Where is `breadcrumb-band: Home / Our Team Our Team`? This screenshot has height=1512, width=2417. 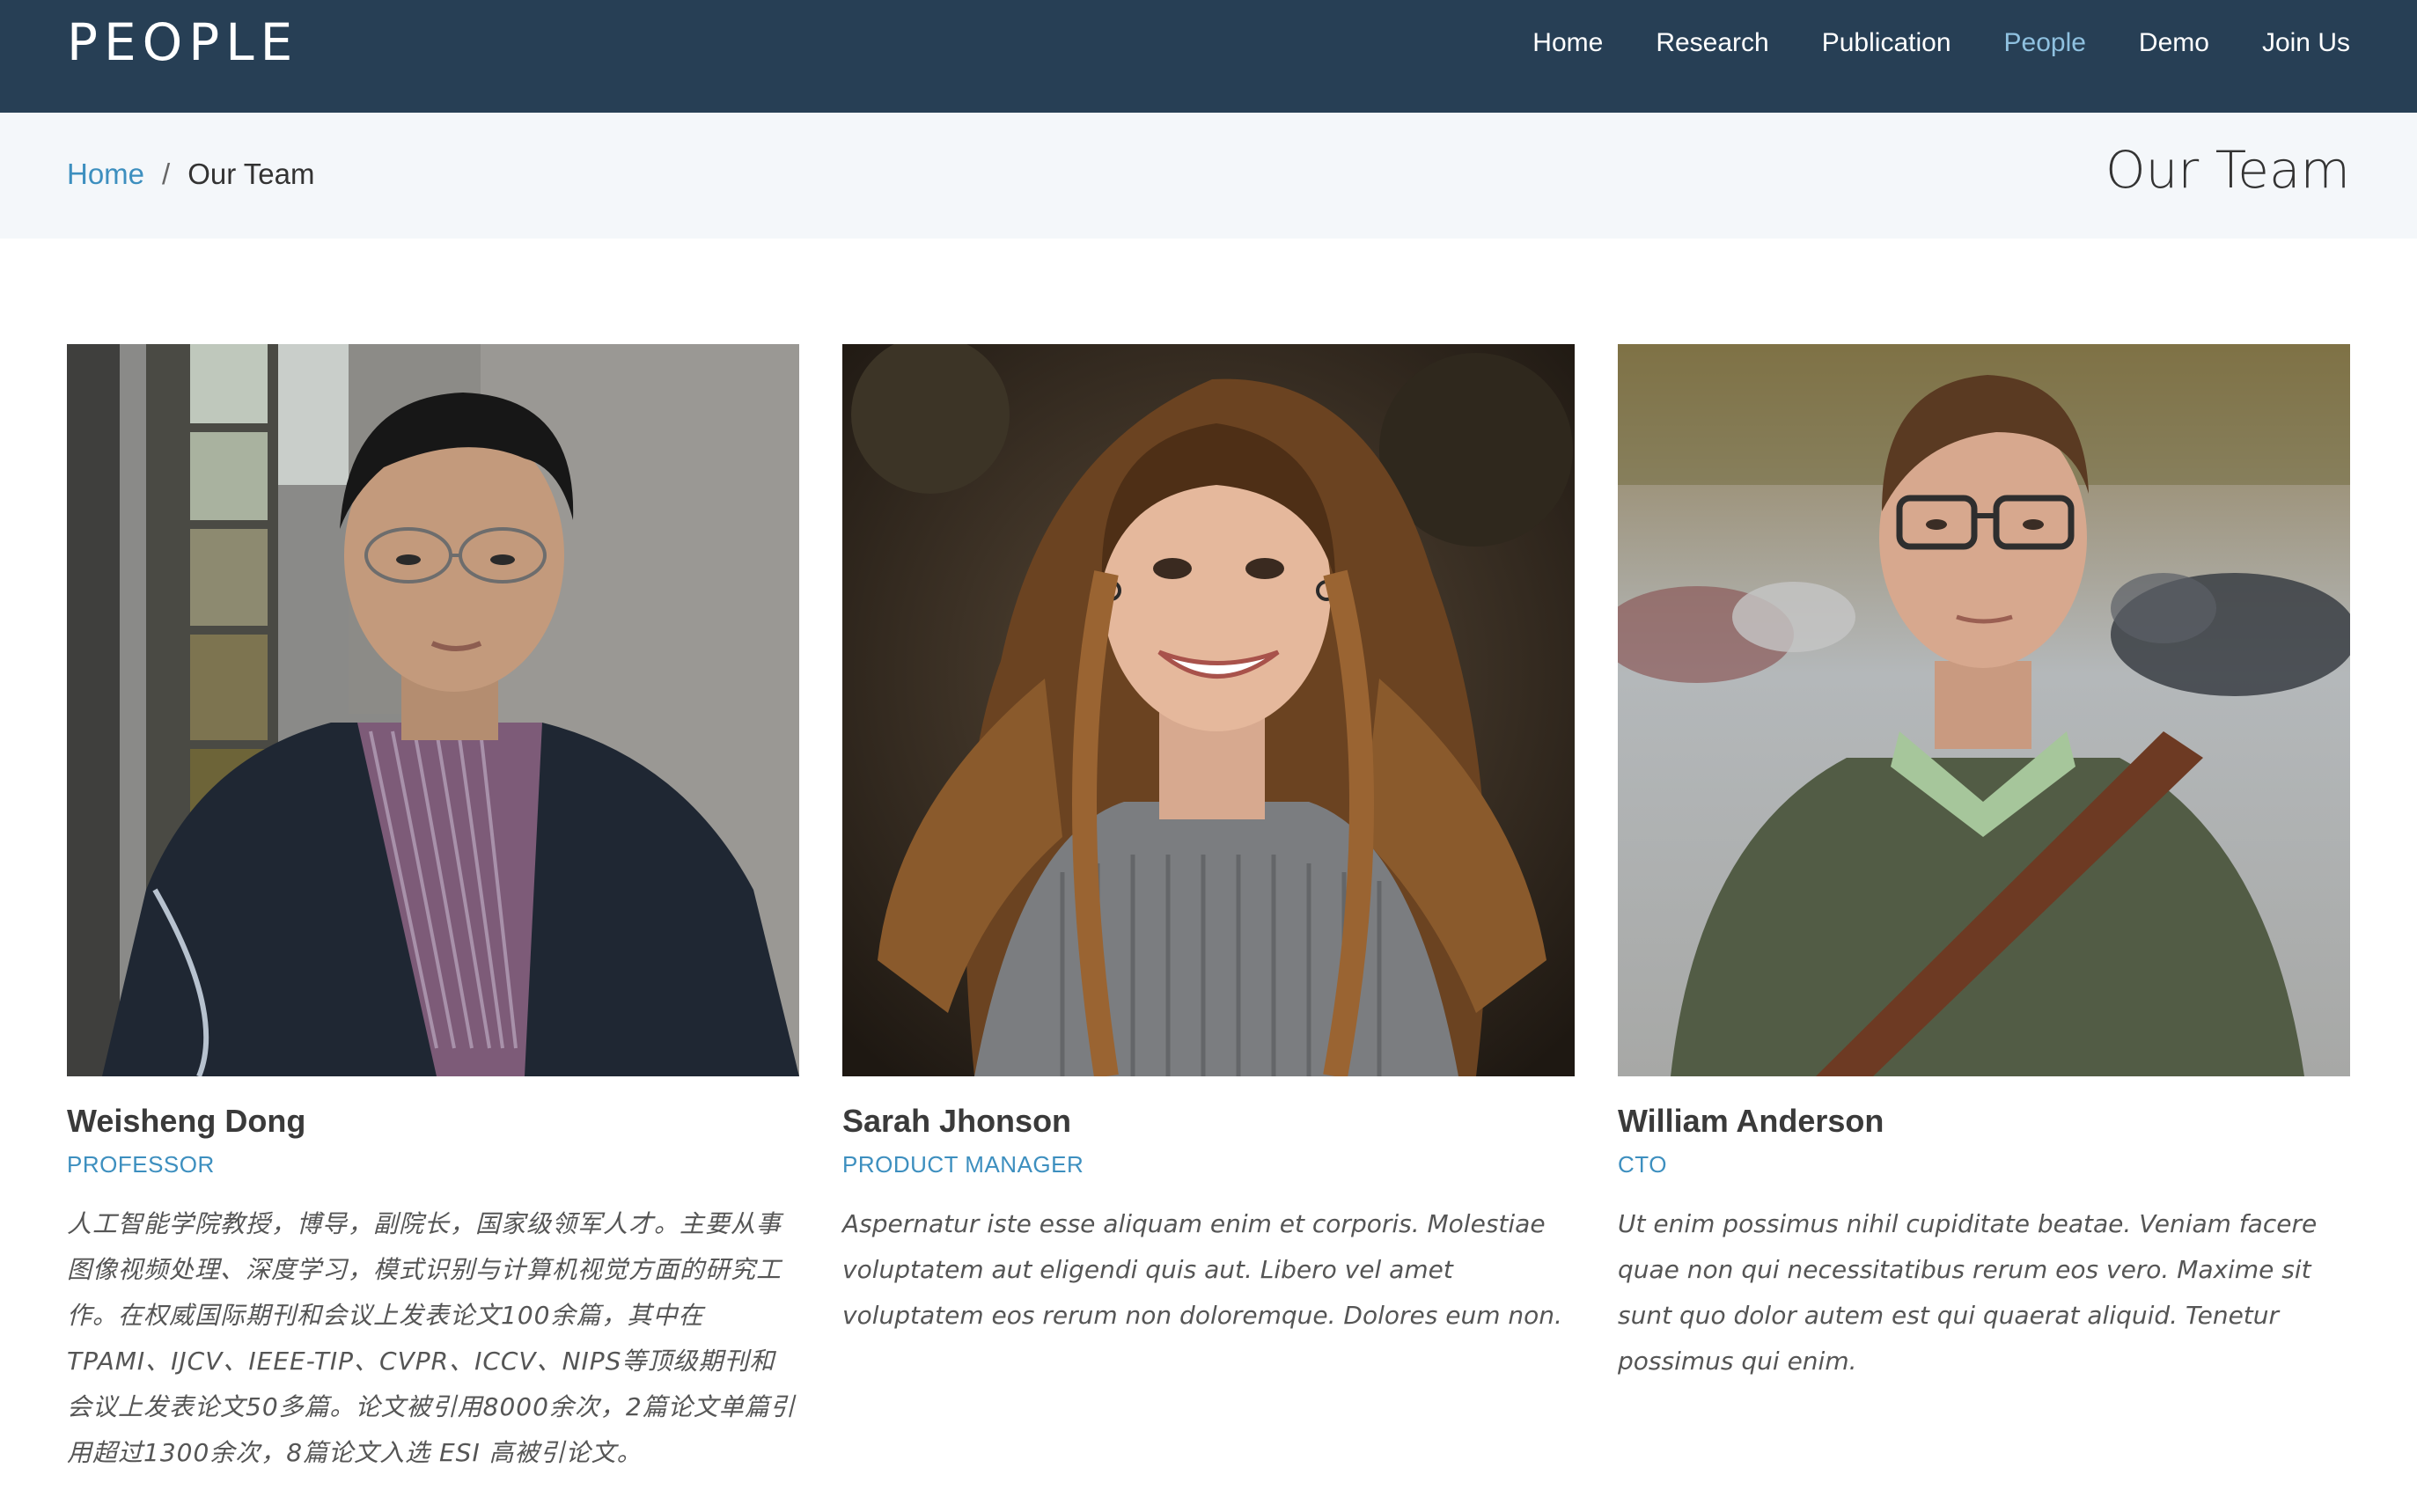 breadcrumb-band: Home / Our Team Our Team is located at coordinates (1208, 176).